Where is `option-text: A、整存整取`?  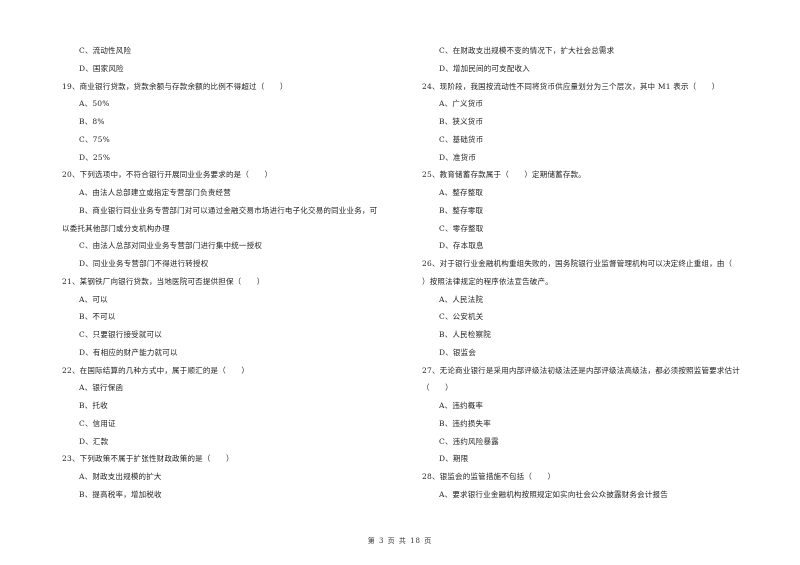 option-text: A、整存整取 is located at coordinates (461, 192).